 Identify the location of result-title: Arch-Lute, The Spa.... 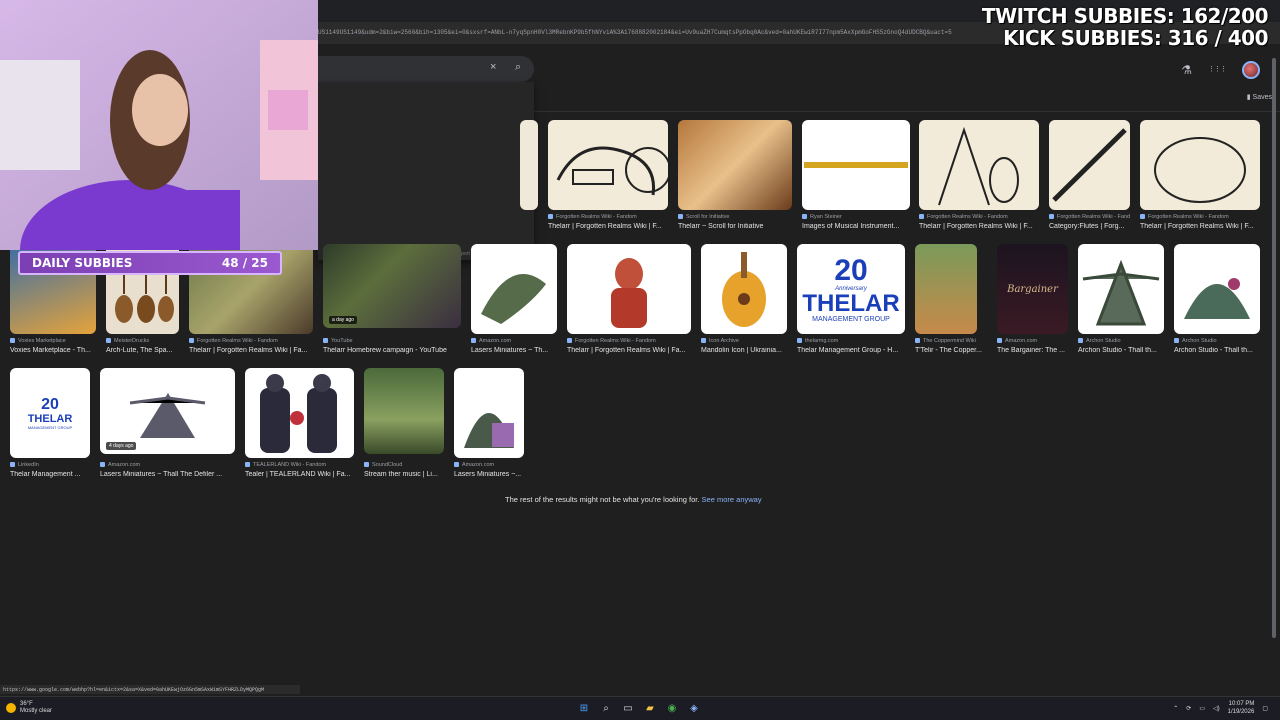
(142, 350).